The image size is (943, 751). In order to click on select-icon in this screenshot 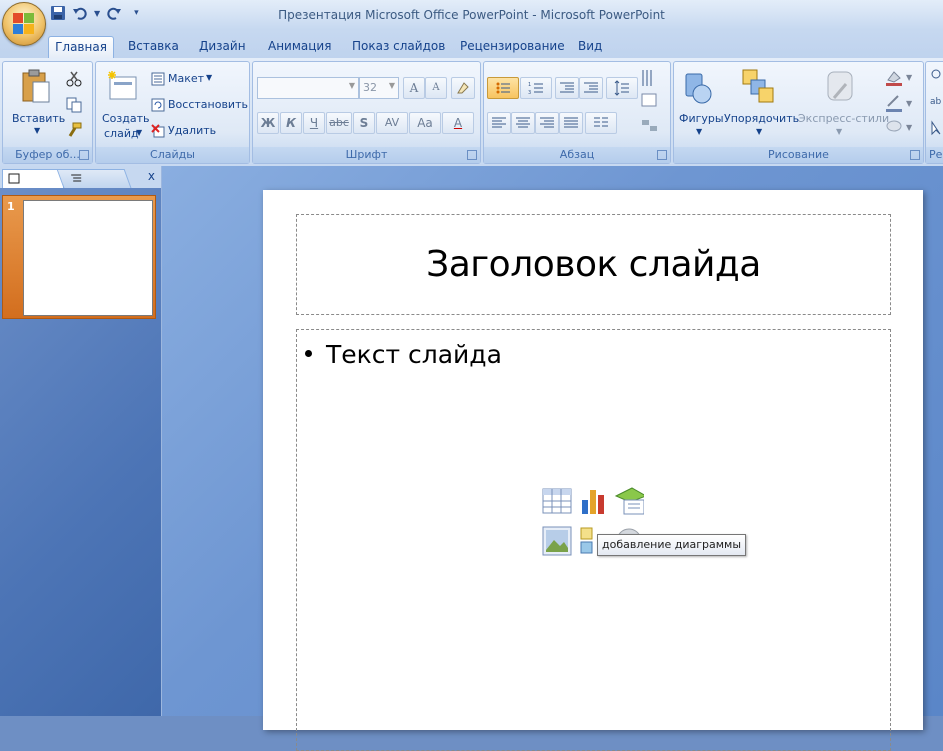, I will do `click(936, 128)`.